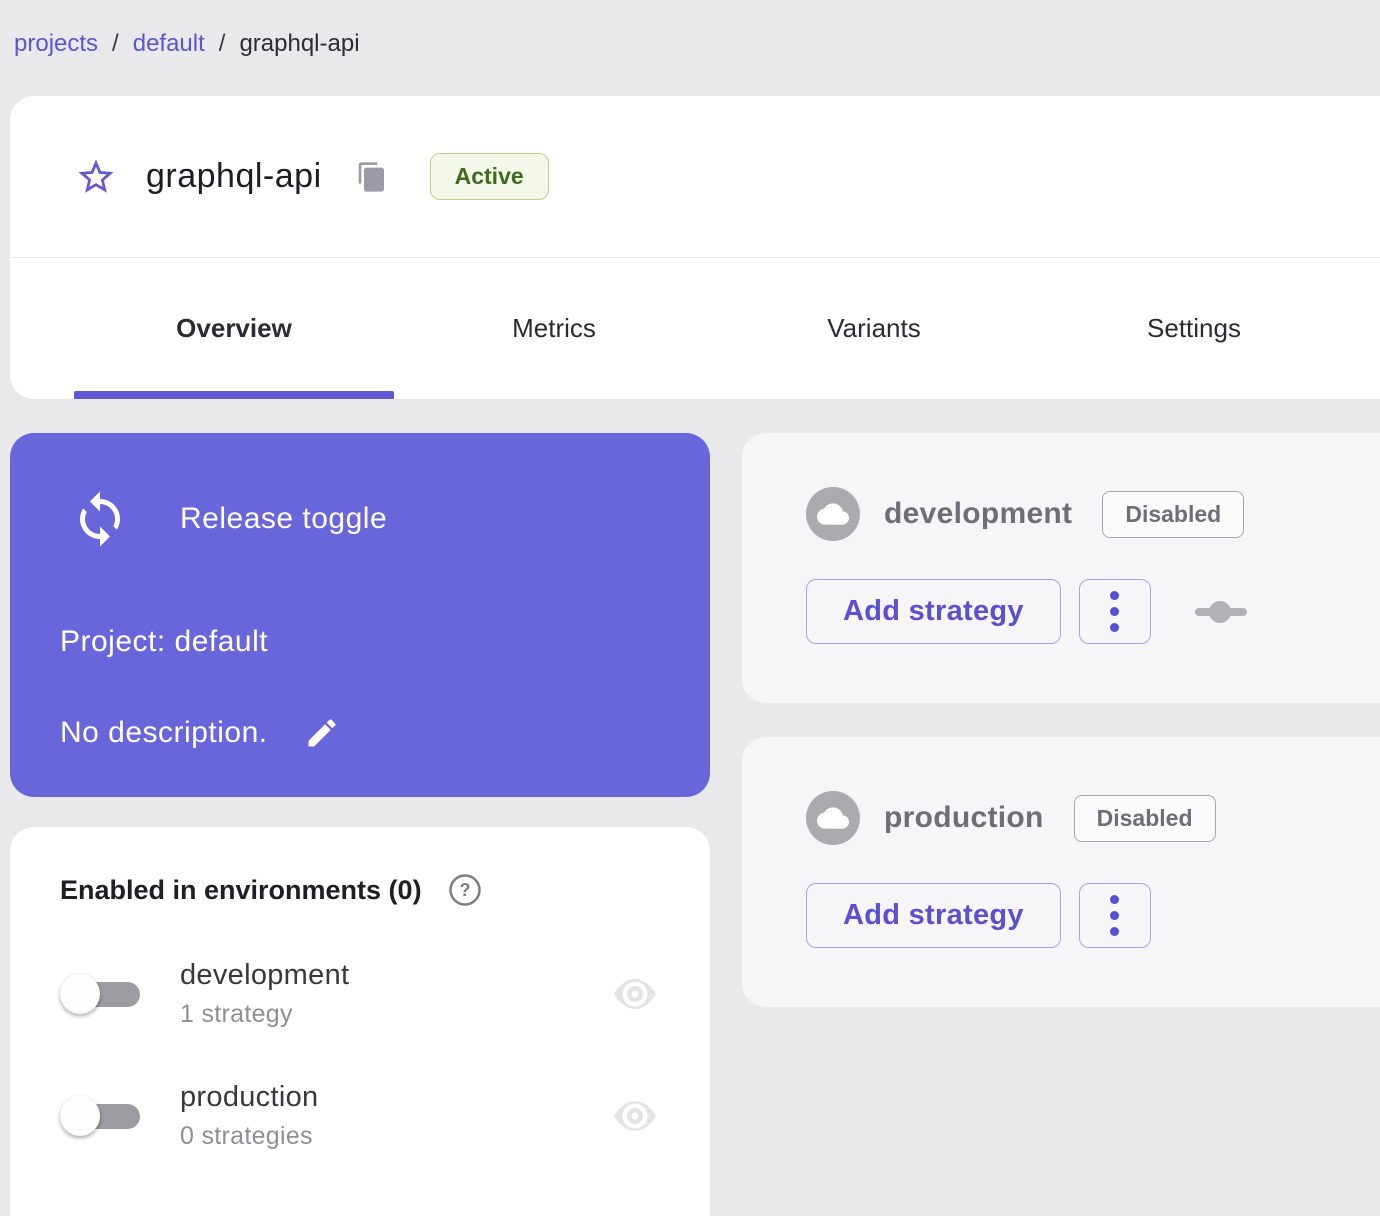  What do you see at coordinates (164, 641) in the screenshot?
I see `feature-project-label: Project: default` at bounding box center [164, 641].